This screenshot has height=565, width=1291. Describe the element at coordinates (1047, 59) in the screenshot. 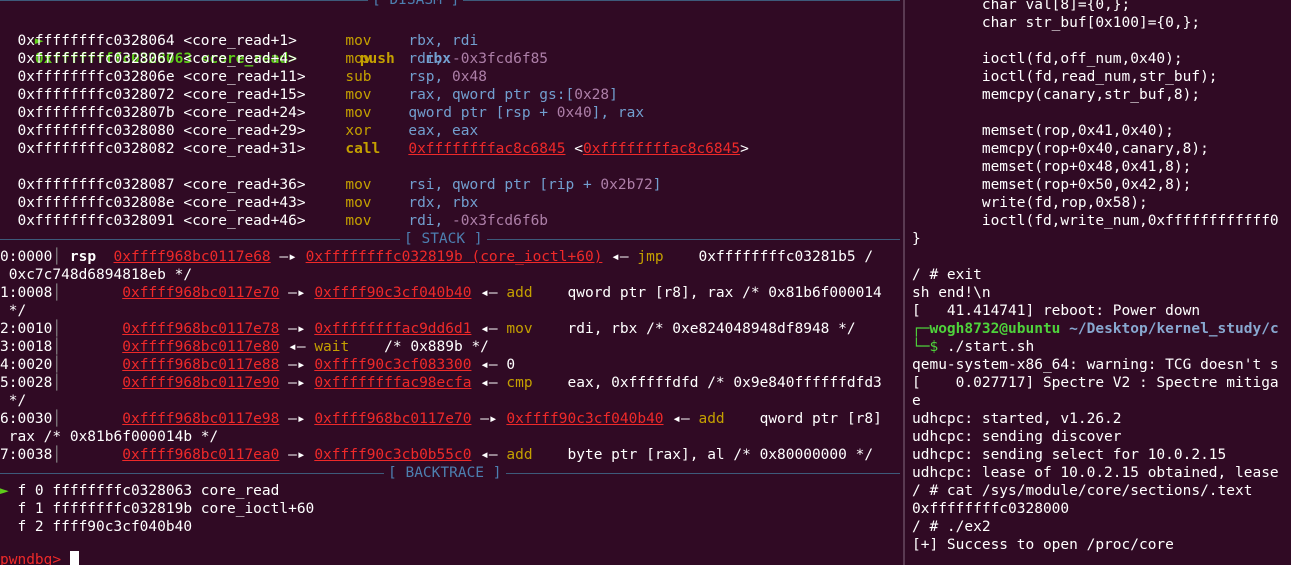

I see `terminal-line: ioctl(fd,off_num,0x40);` at that location.